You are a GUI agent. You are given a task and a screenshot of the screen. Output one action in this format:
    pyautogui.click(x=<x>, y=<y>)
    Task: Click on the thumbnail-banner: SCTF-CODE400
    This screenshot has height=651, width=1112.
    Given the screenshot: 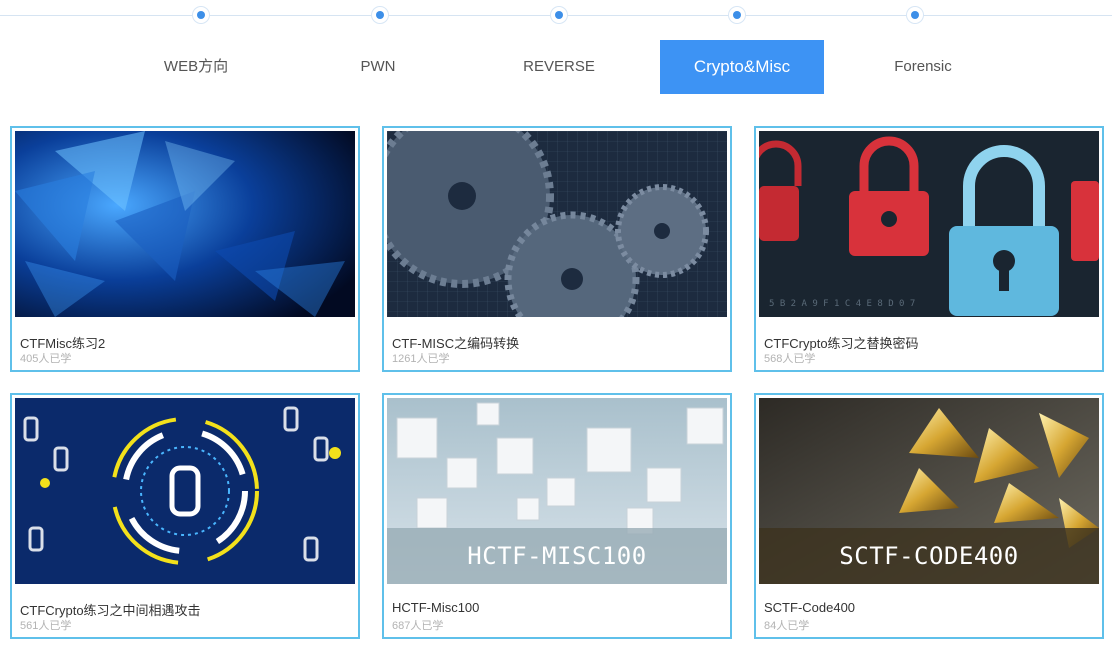 What is the action you would take?
    pyautogui.click(x=929, y=556)
    